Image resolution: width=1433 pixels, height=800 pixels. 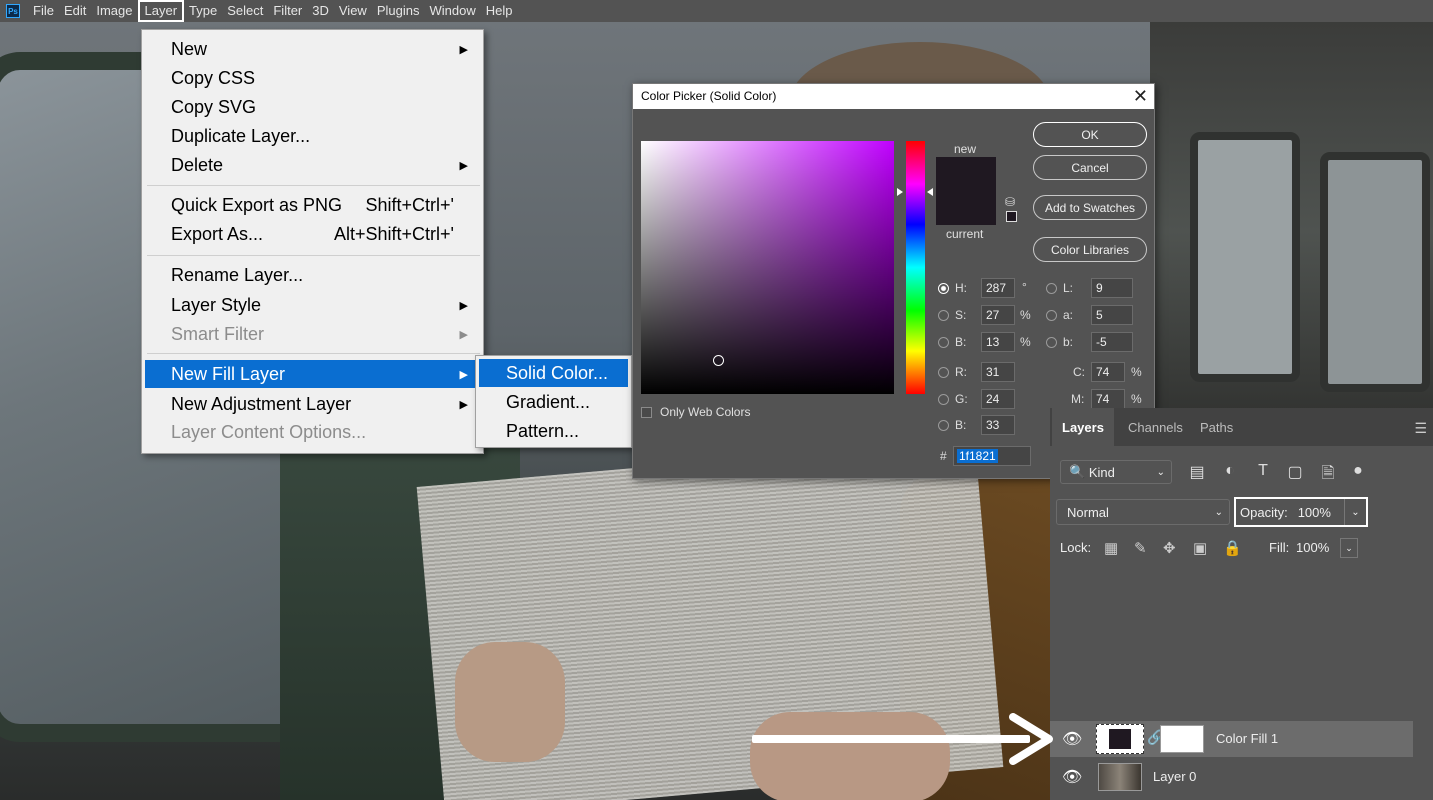 What do you see at coordinates (1059, 342) in the screenshot?
I see `b-channel-radio: b:` at bounding box center [1059, 342].